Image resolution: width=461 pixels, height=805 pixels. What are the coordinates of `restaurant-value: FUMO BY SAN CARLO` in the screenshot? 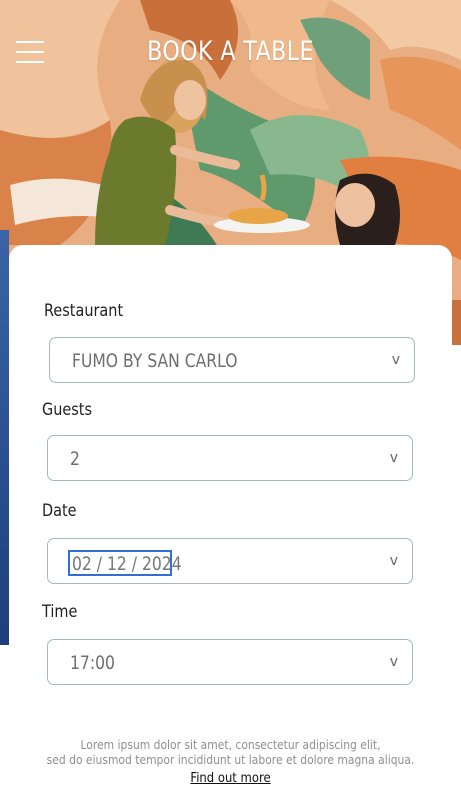 It's located at (155, 361).